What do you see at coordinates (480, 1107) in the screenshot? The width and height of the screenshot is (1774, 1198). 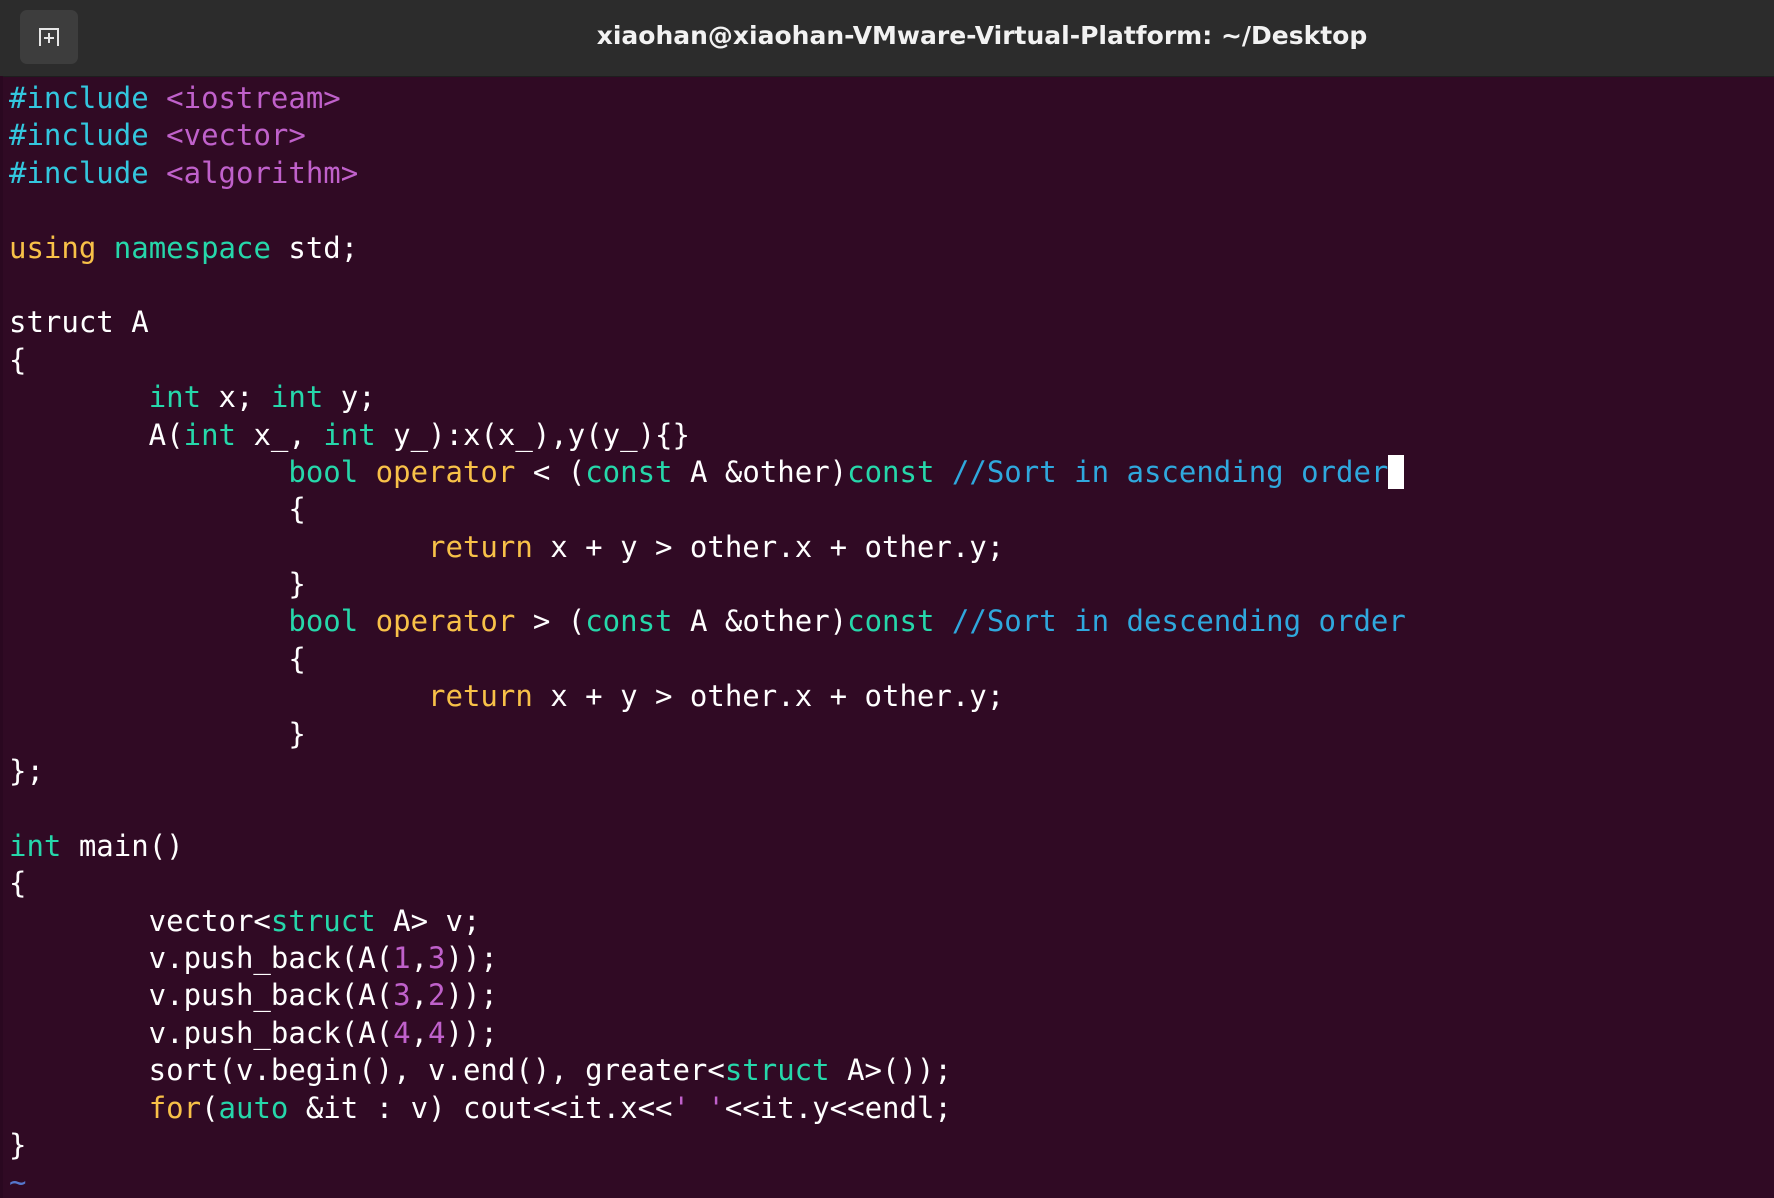 I see `code-token-plain: &it : v) cout<<it.x<<` at bounding box center [480, 1107].